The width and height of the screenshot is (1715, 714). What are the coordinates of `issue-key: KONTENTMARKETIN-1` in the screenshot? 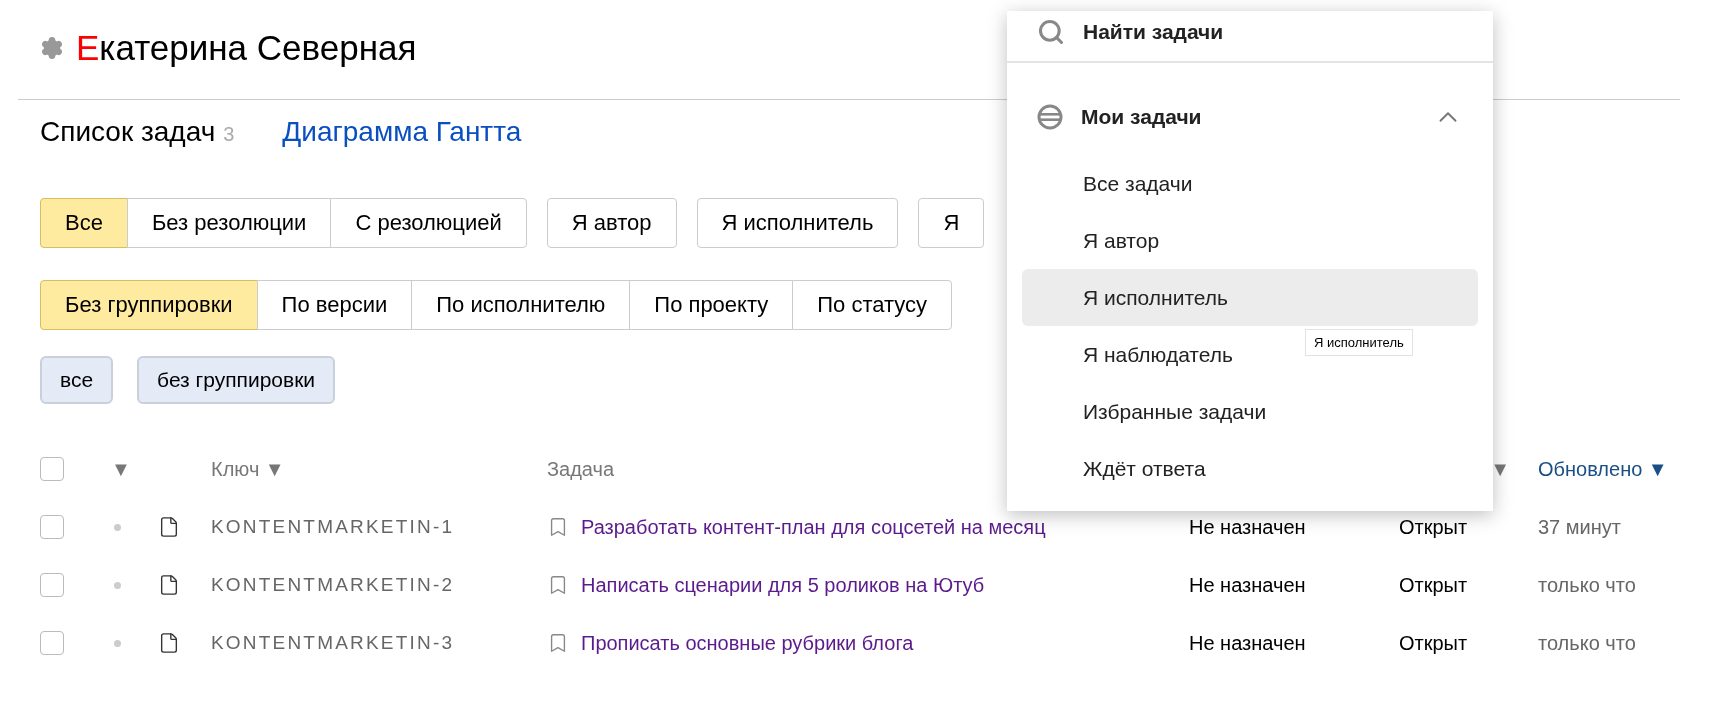 It's located at (333, 527).